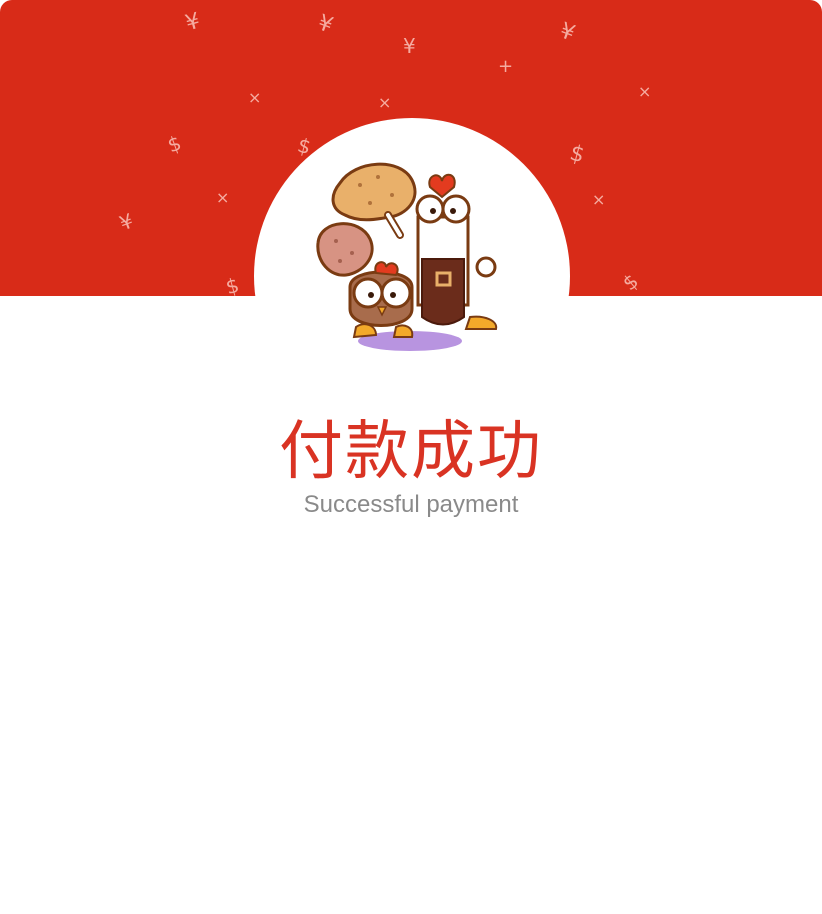 The image size is (822, 914). I want to click on payment-success-title: 付款成功, so click(411, 452).